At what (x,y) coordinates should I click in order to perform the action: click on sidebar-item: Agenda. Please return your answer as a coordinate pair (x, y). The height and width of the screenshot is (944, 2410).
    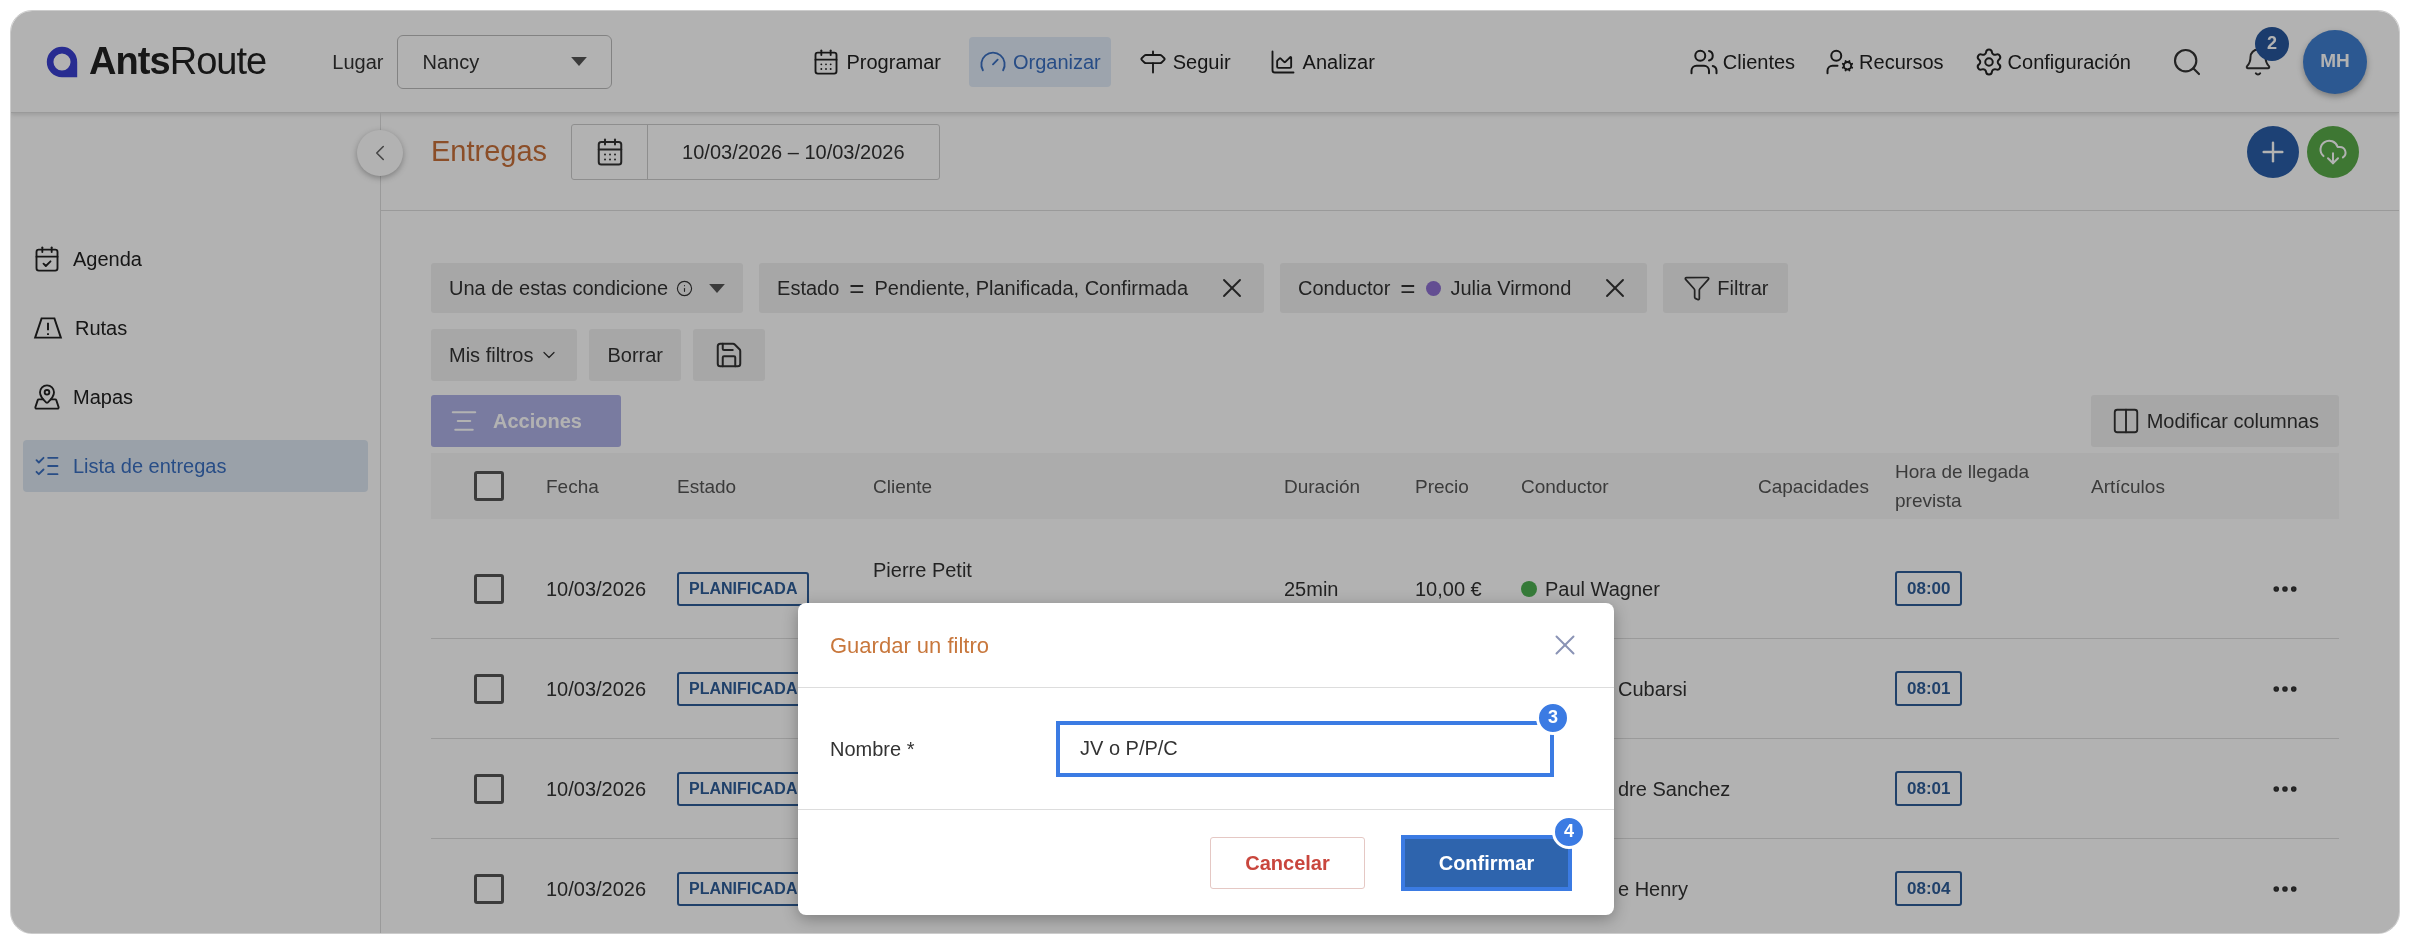
    Looking at the image, I should click on (195, 259).